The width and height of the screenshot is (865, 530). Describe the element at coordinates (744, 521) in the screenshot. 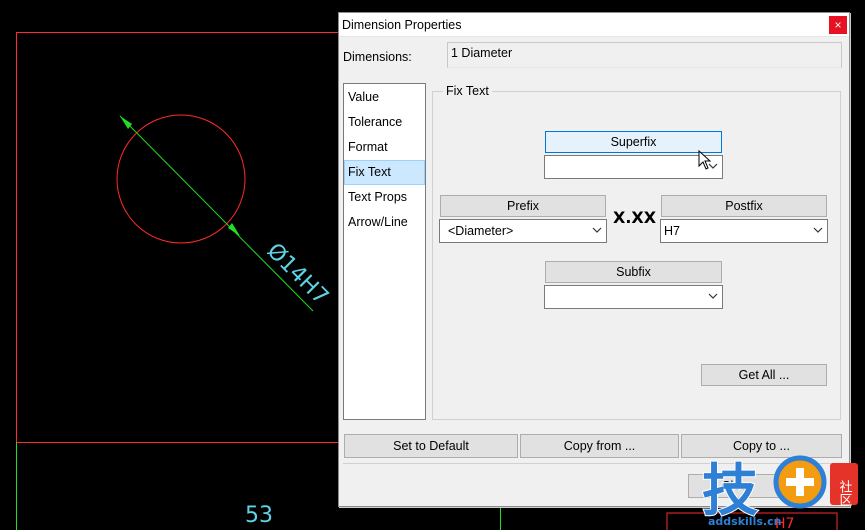

I see `watermark-url: addskills.cn` at that location.